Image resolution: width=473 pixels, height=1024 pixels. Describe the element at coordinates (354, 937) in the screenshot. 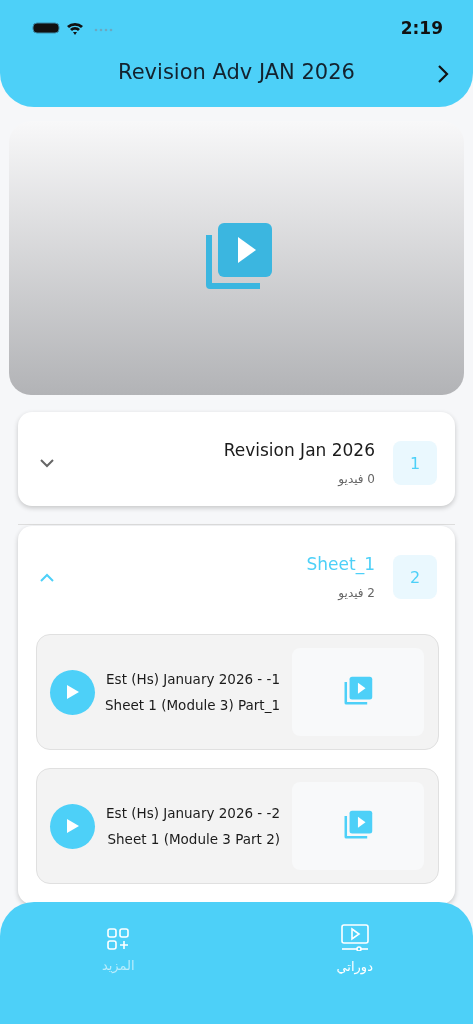

I see `video-screen-icon` at that location.